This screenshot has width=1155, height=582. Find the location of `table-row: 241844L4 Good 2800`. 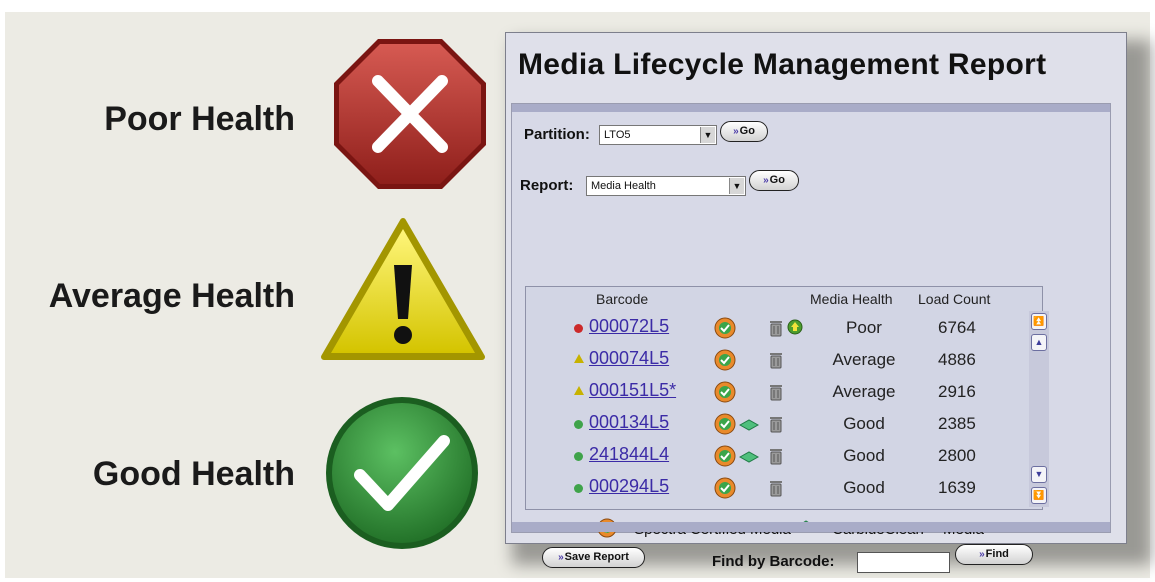

table-row: 241844L4 Good 2800 is located at coordinates (776, 455).